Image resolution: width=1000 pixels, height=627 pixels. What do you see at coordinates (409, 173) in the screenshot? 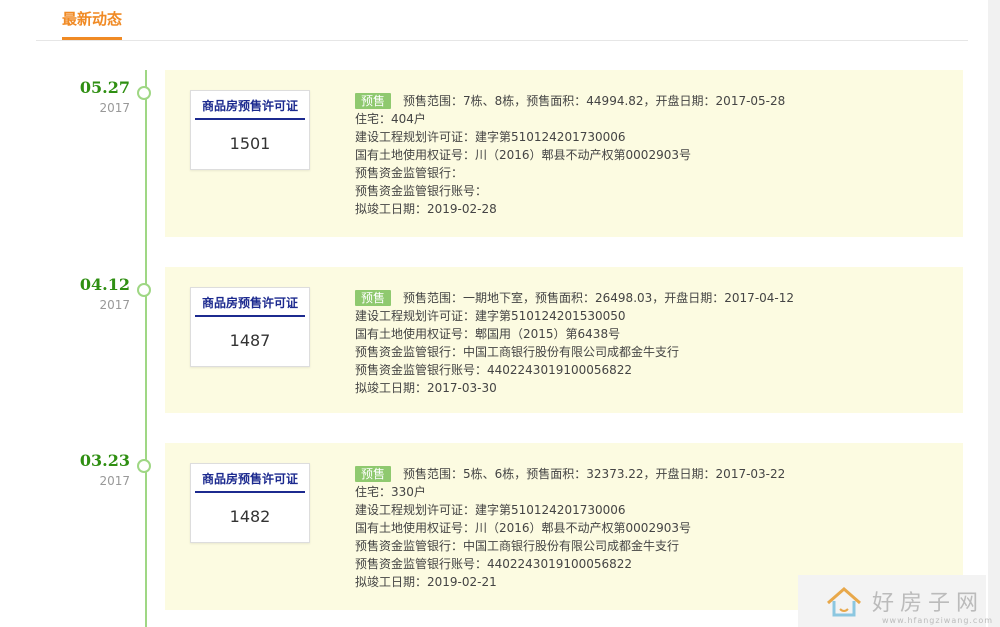
I see `info-line: 预售资金监管银行：` at bounding box center [409, 173].